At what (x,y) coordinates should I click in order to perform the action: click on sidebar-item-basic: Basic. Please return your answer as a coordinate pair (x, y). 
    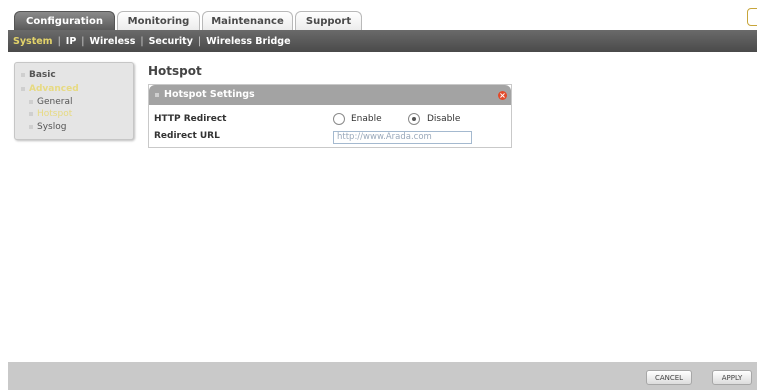
    Looking at the image, I should click on (38, 75).